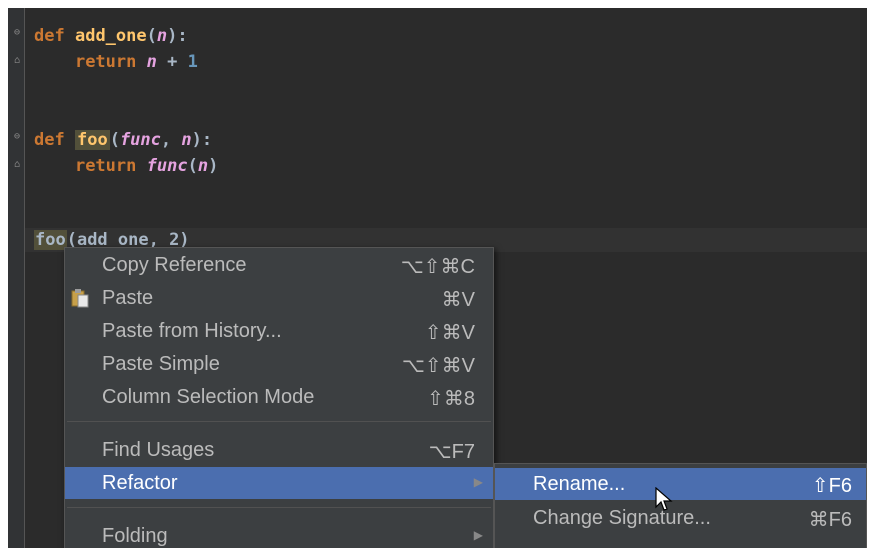  What do you see at coordinates (192, 62) in the screenshot?
I see `number-literal: 1` at bounding box center [192, 62].